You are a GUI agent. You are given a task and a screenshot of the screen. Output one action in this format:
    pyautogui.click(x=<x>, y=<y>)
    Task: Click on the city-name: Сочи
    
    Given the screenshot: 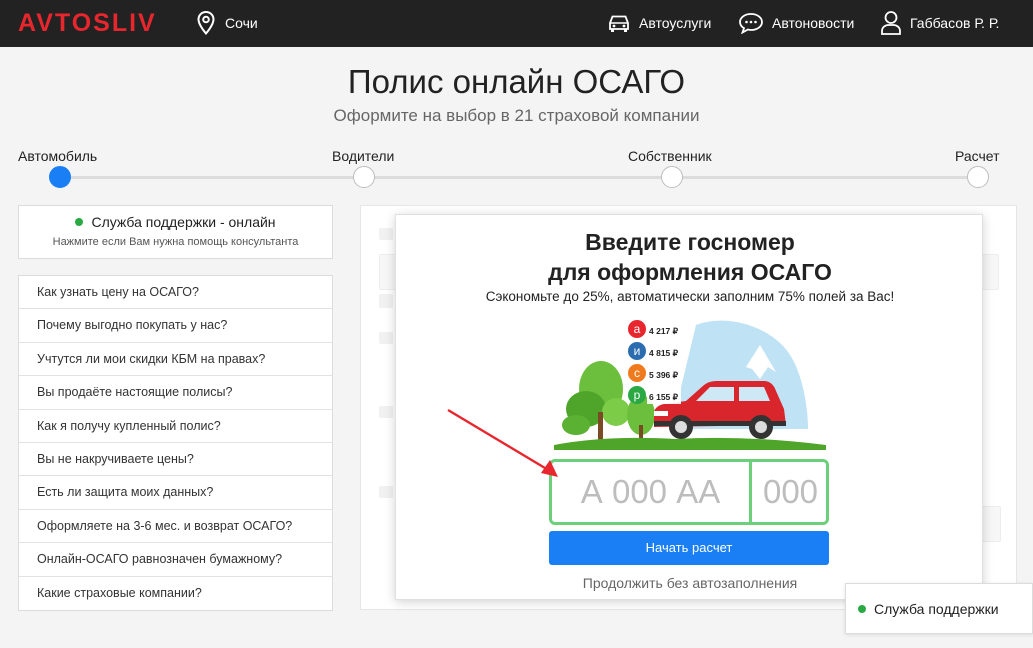 What is the action you would take?
    pyautogui.click(x=241, y=23)
    